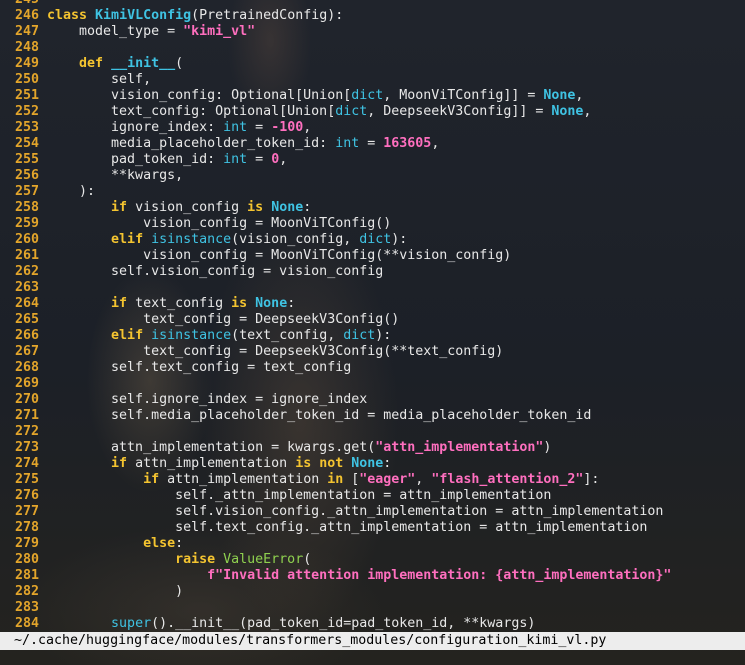 The height and width of the screenshot is (665, 745). Describe the element at coordinates (372, 16) in the screenshot. I see `code-line: 246 class KimiVLConfig(PretrainedConfig):` at that location.